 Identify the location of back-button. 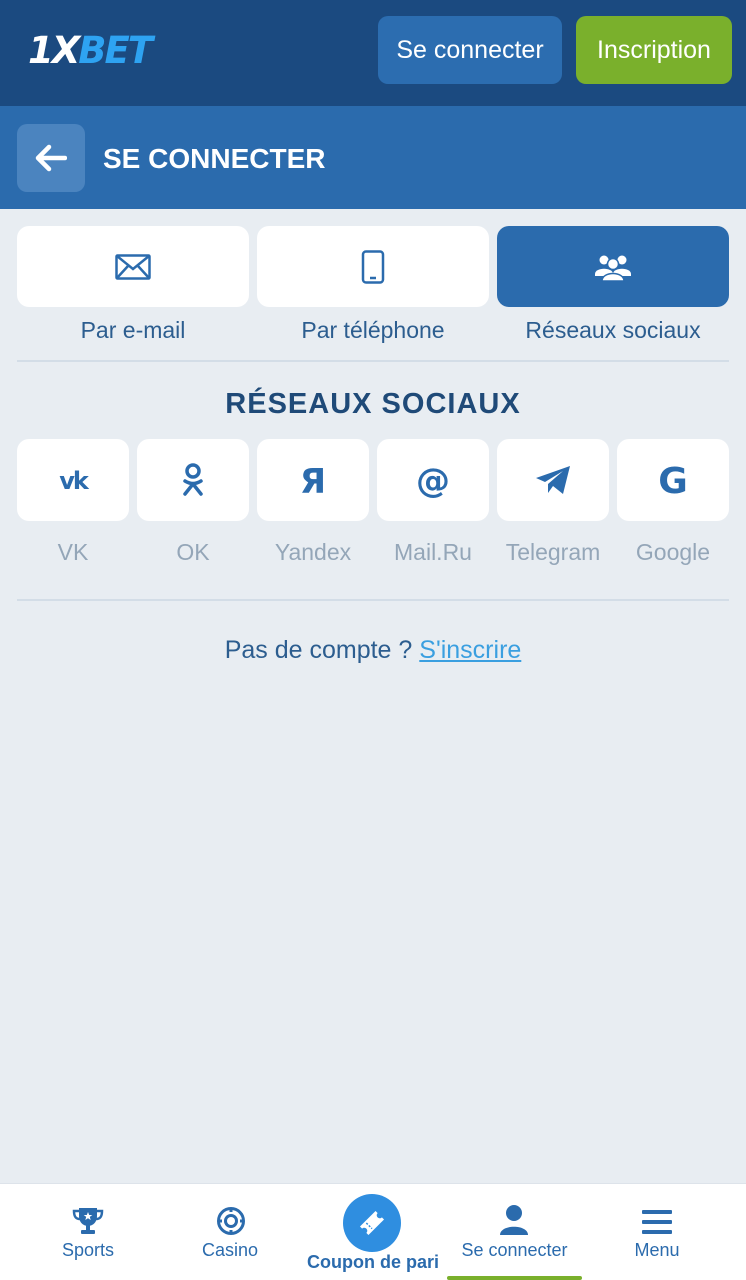
(51, 158).